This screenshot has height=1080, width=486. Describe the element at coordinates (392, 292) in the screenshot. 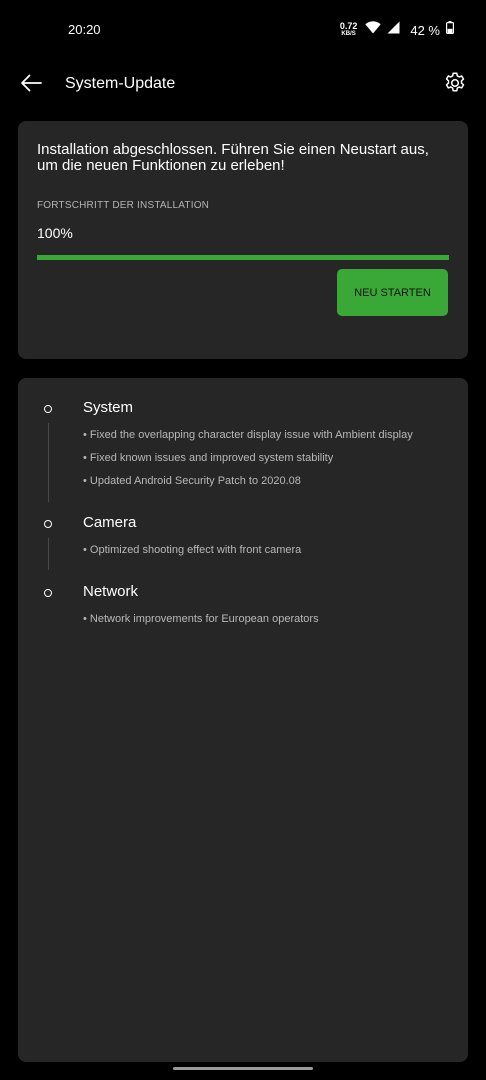

I see `restart-button: NEU STARTEN` at that location.